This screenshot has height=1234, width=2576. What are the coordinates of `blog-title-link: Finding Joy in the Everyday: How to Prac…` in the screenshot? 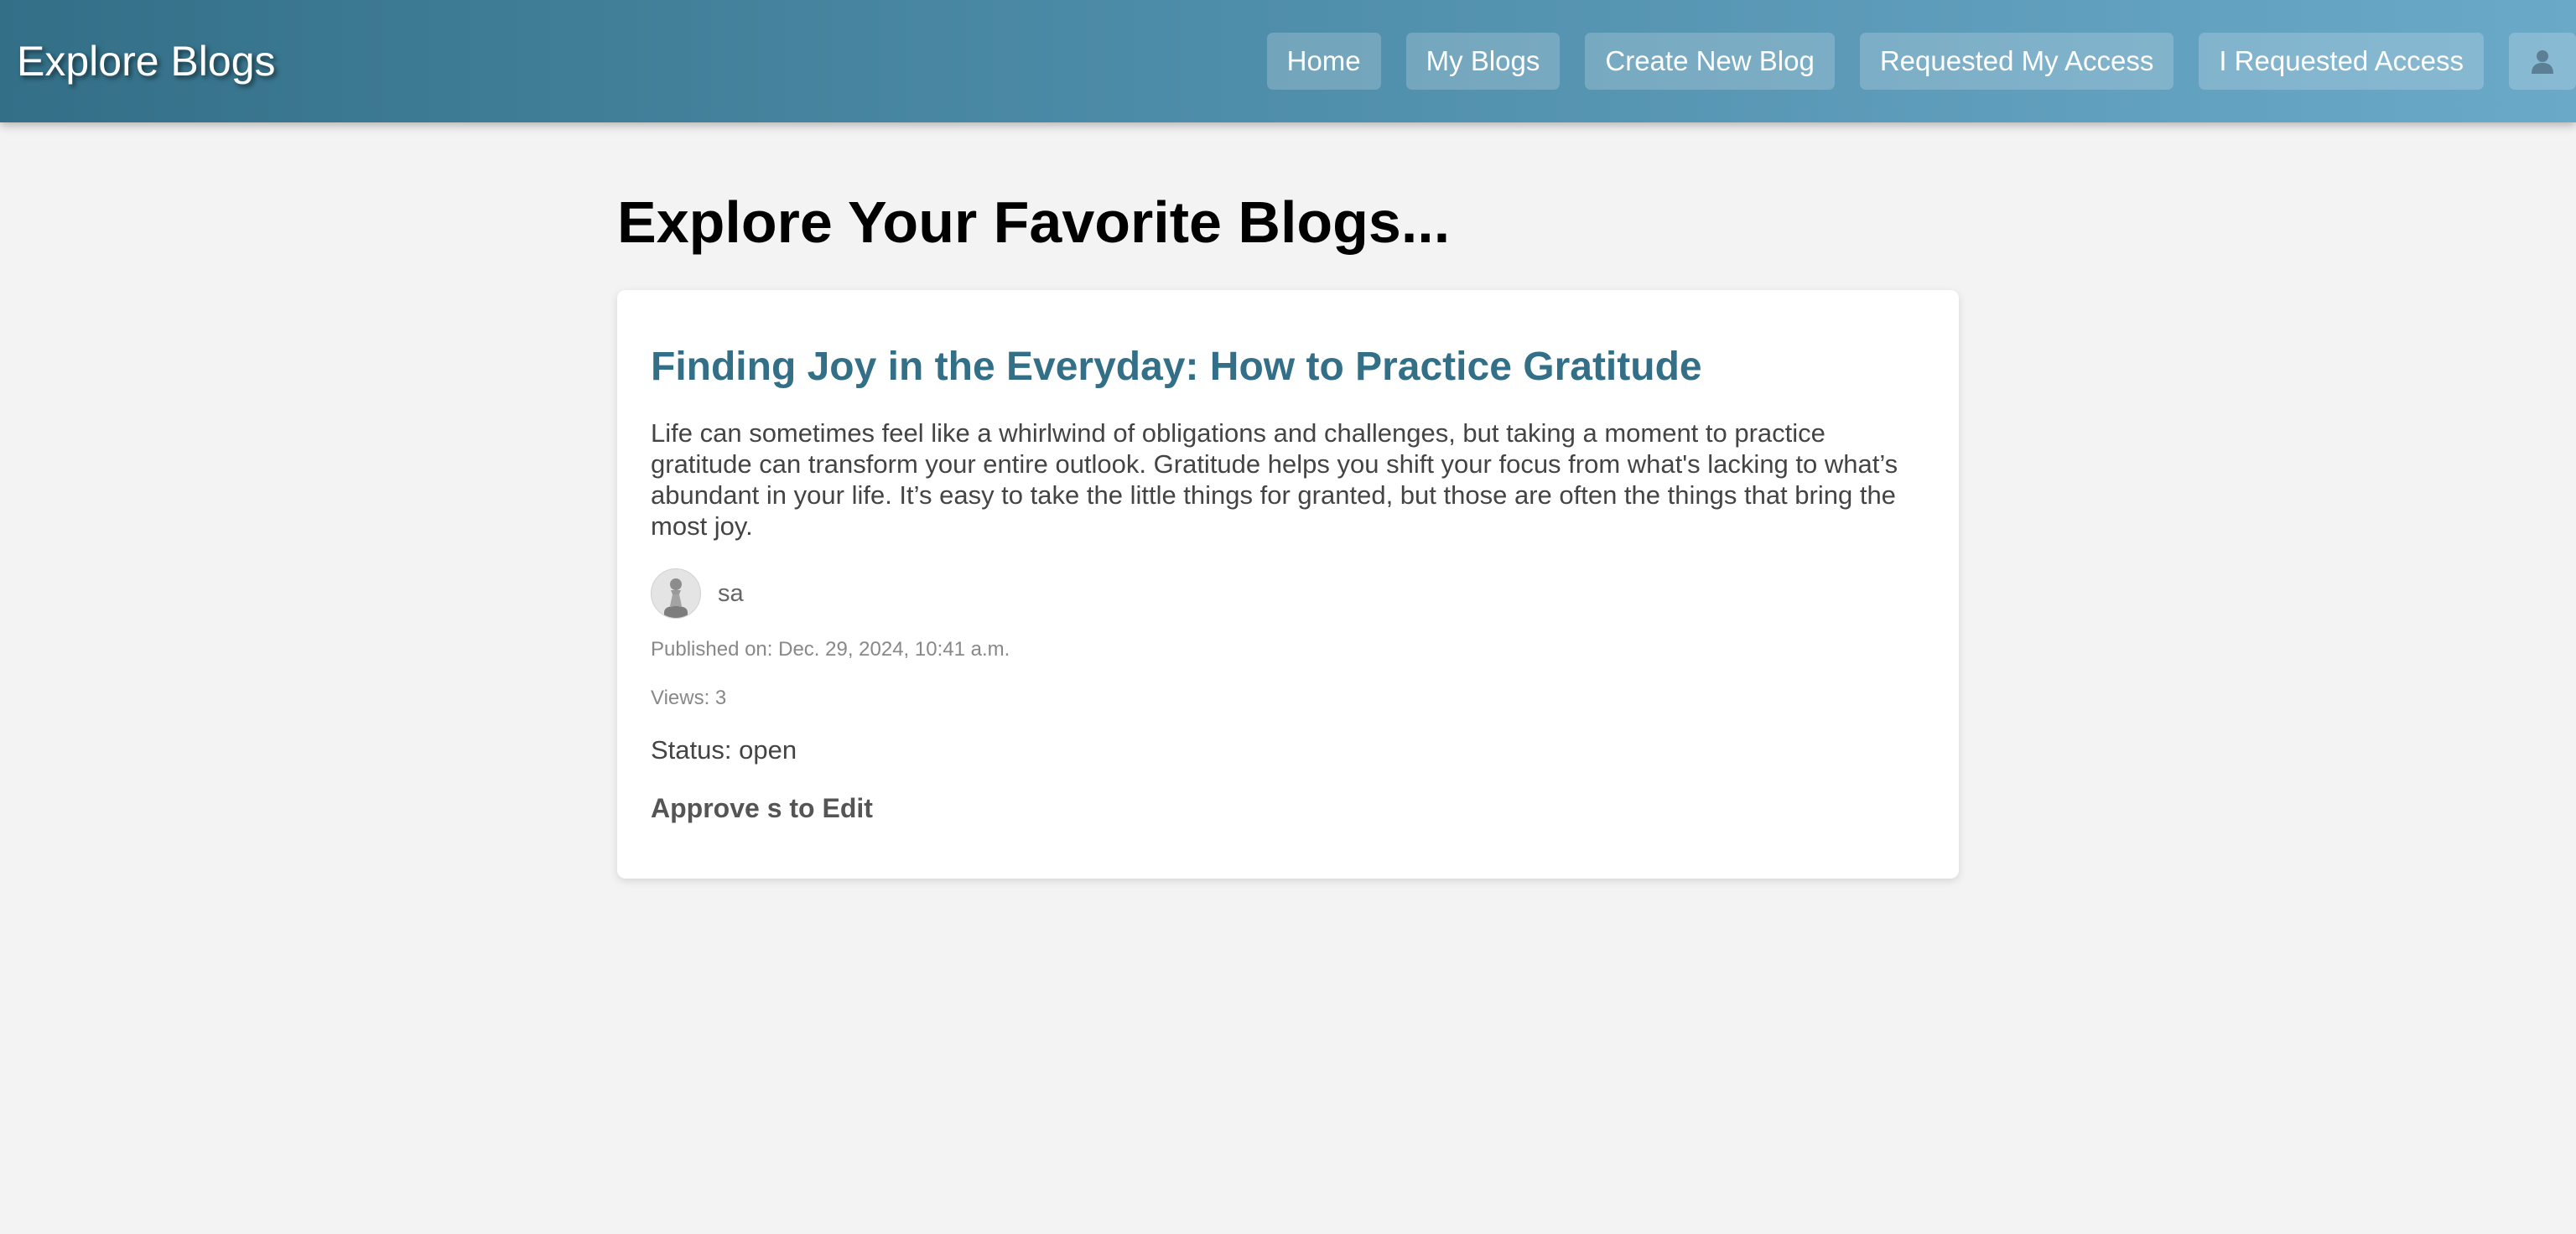 It's located at (1288, 367).